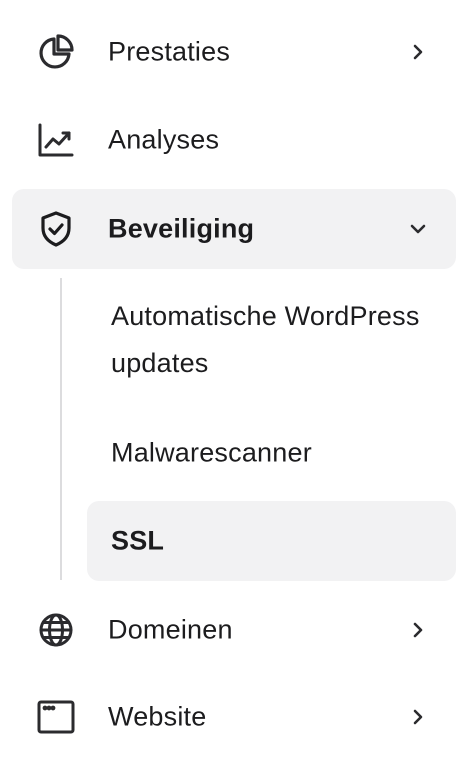  I want to click on shield-check-icon, so click(56, 229).